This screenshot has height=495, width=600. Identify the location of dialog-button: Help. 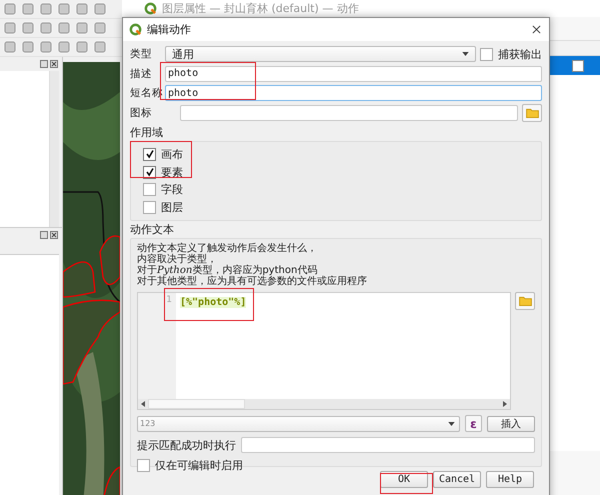
(510, 479).